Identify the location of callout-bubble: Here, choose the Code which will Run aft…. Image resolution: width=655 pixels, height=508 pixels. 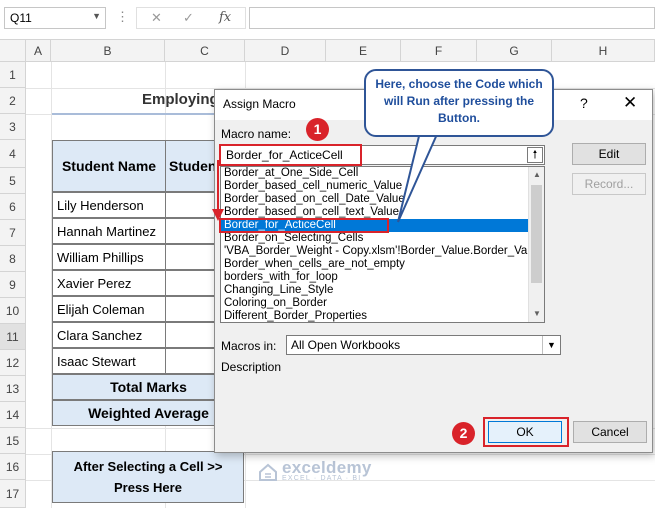
(459, 103).